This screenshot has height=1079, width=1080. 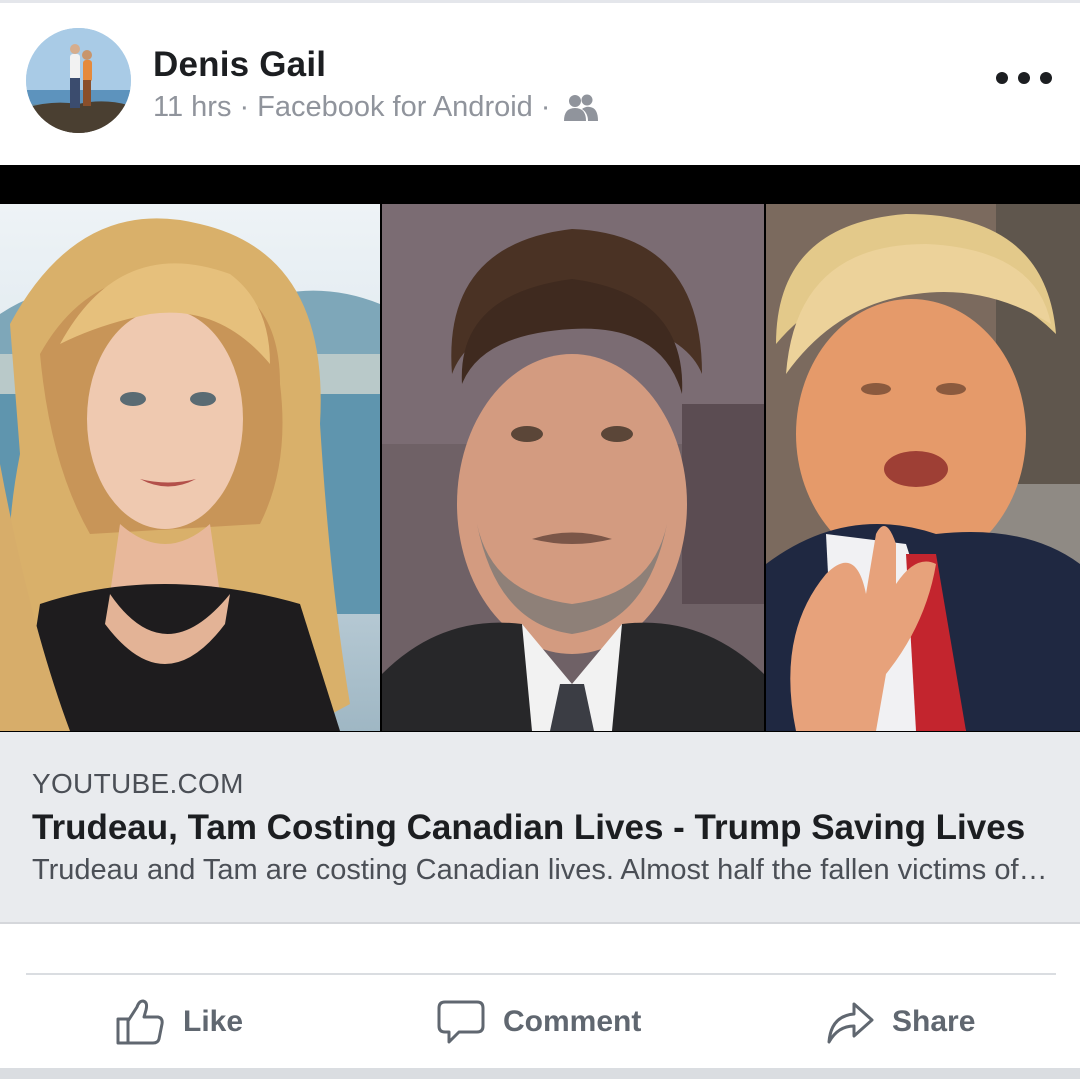 I want to click on bottom-strip, so click(x=540, y=1073).